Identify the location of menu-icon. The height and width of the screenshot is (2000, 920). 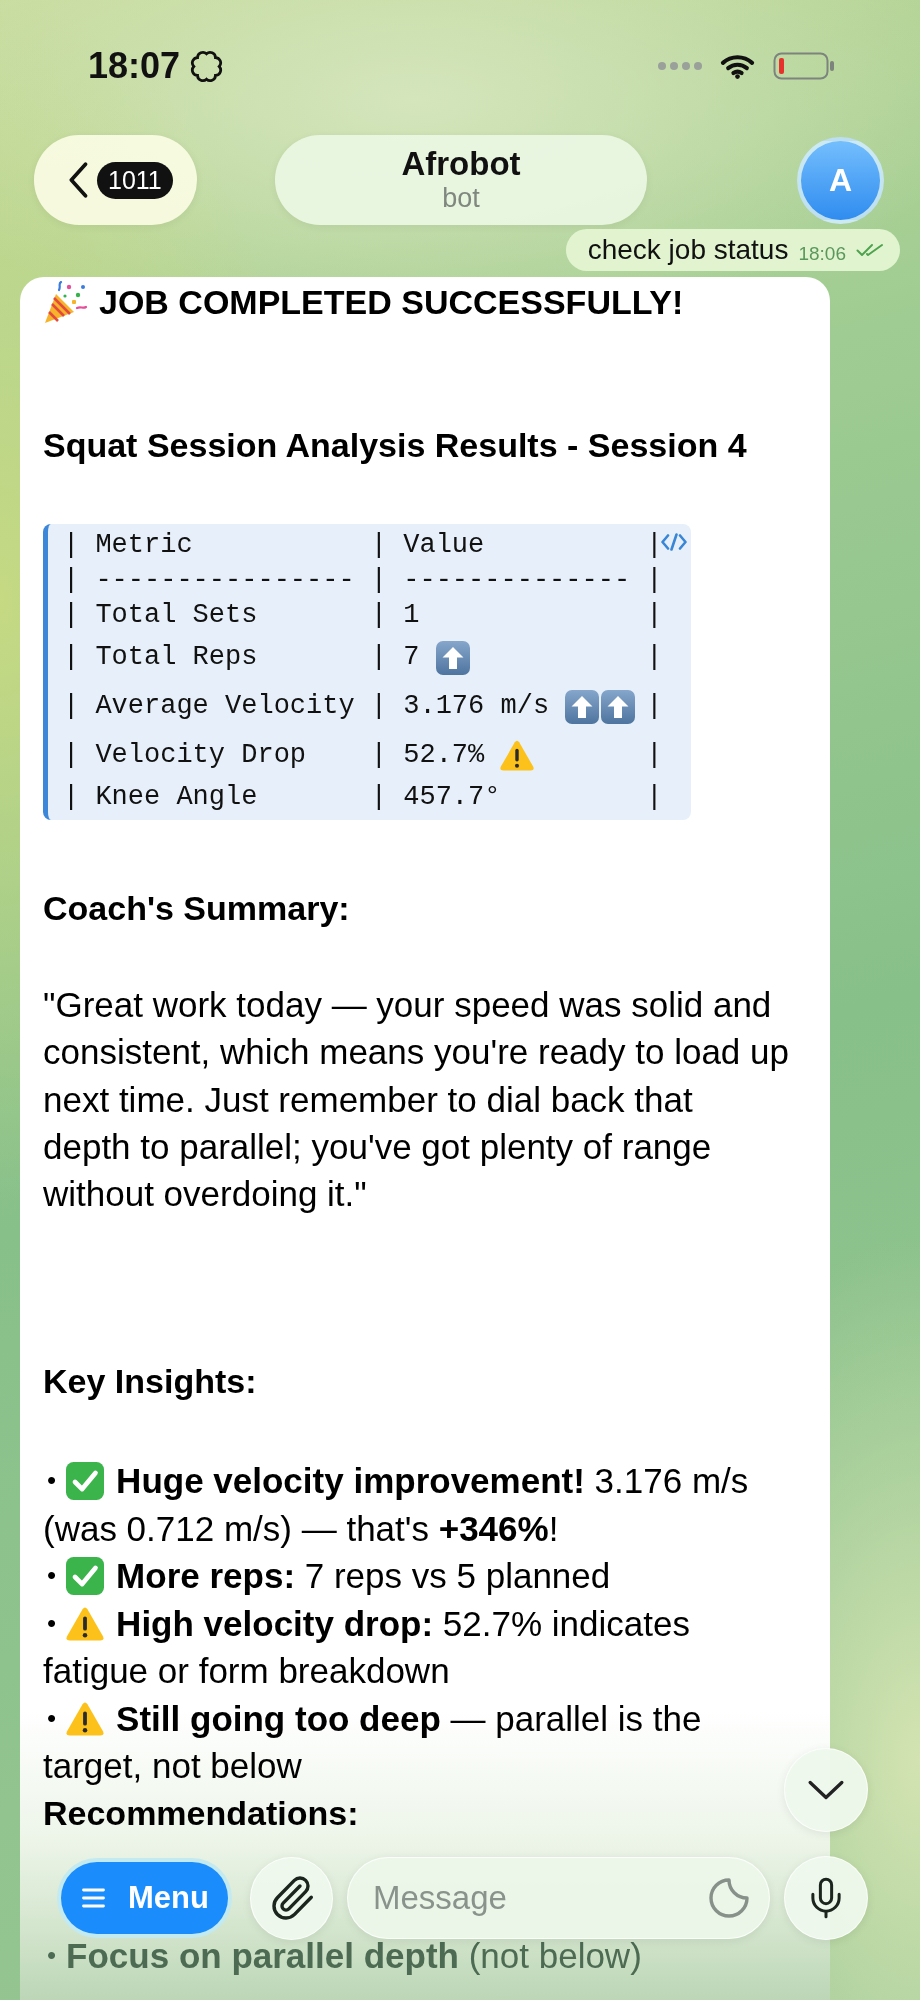
(93, 1898).